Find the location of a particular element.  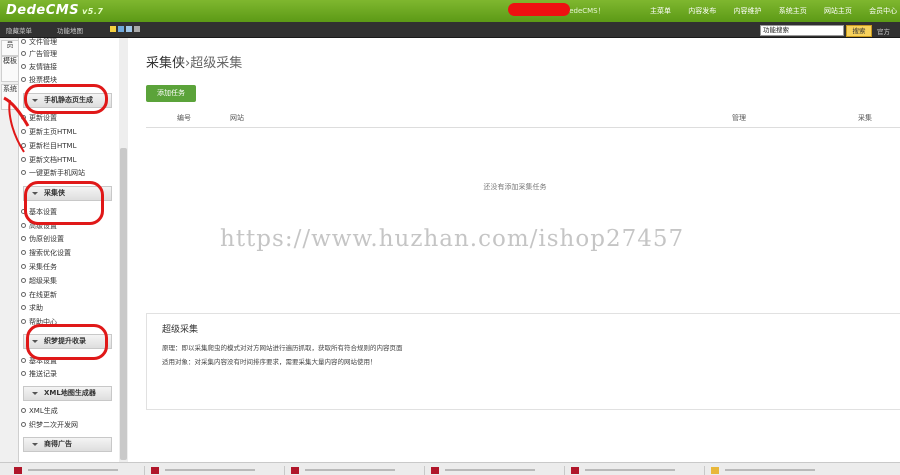

sidebar-item-xml-generate: XML生成 is located at coordinates (39, 411).